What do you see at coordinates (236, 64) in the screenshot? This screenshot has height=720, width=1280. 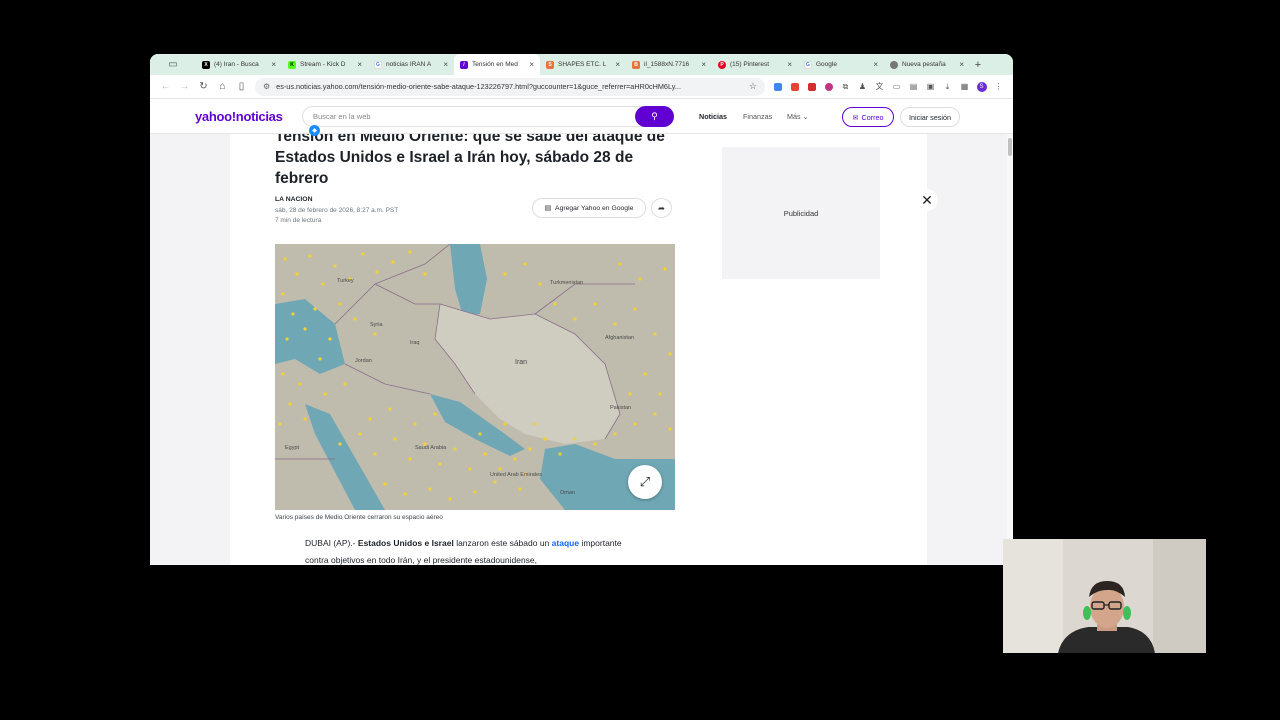 I see `tab-label: (4) Iran - Busca` at bounding box center [236, 64].